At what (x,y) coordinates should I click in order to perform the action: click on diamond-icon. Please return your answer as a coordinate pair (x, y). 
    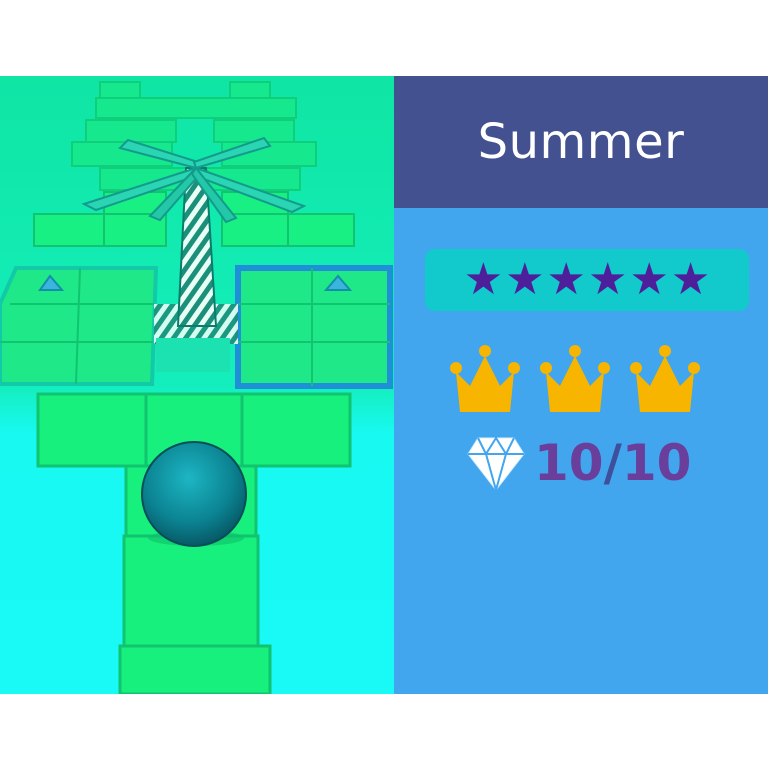
    Looking at the image, I should click on (496, 464).